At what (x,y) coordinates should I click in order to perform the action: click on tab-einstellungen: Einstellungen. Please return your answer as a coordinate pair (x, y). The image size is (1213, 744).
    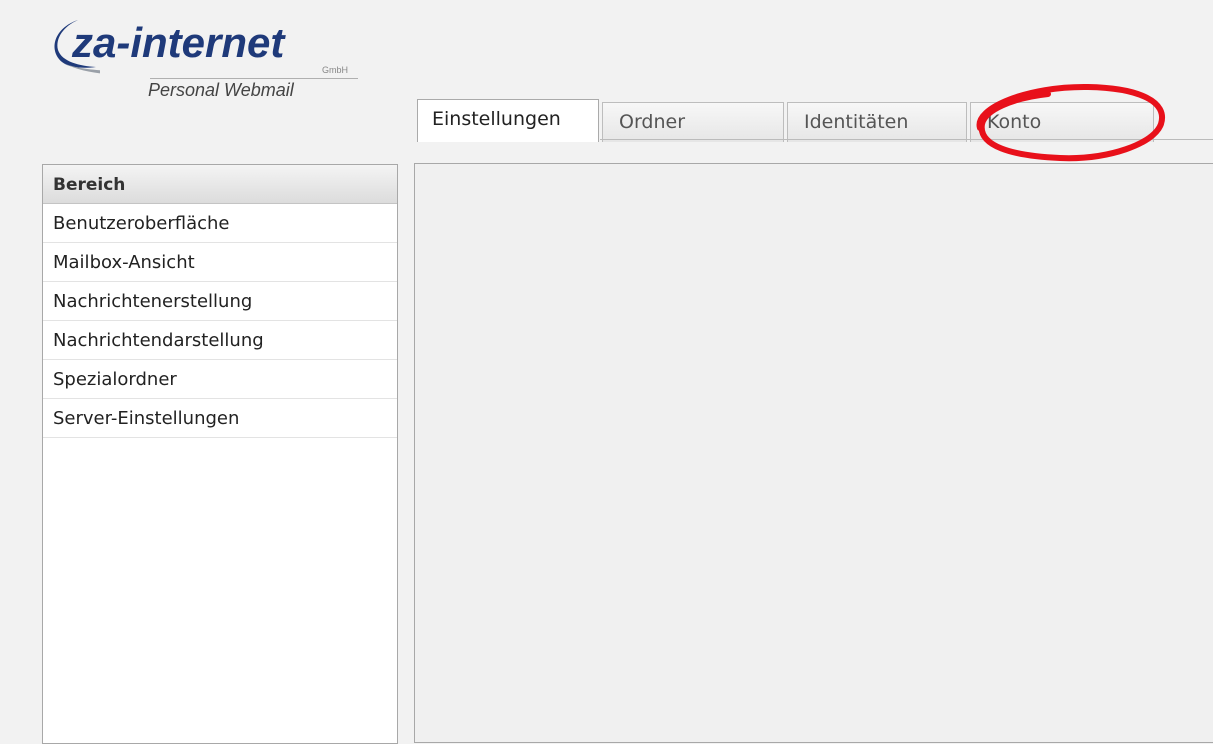
    Looking at the image, I should click on (508, 120).